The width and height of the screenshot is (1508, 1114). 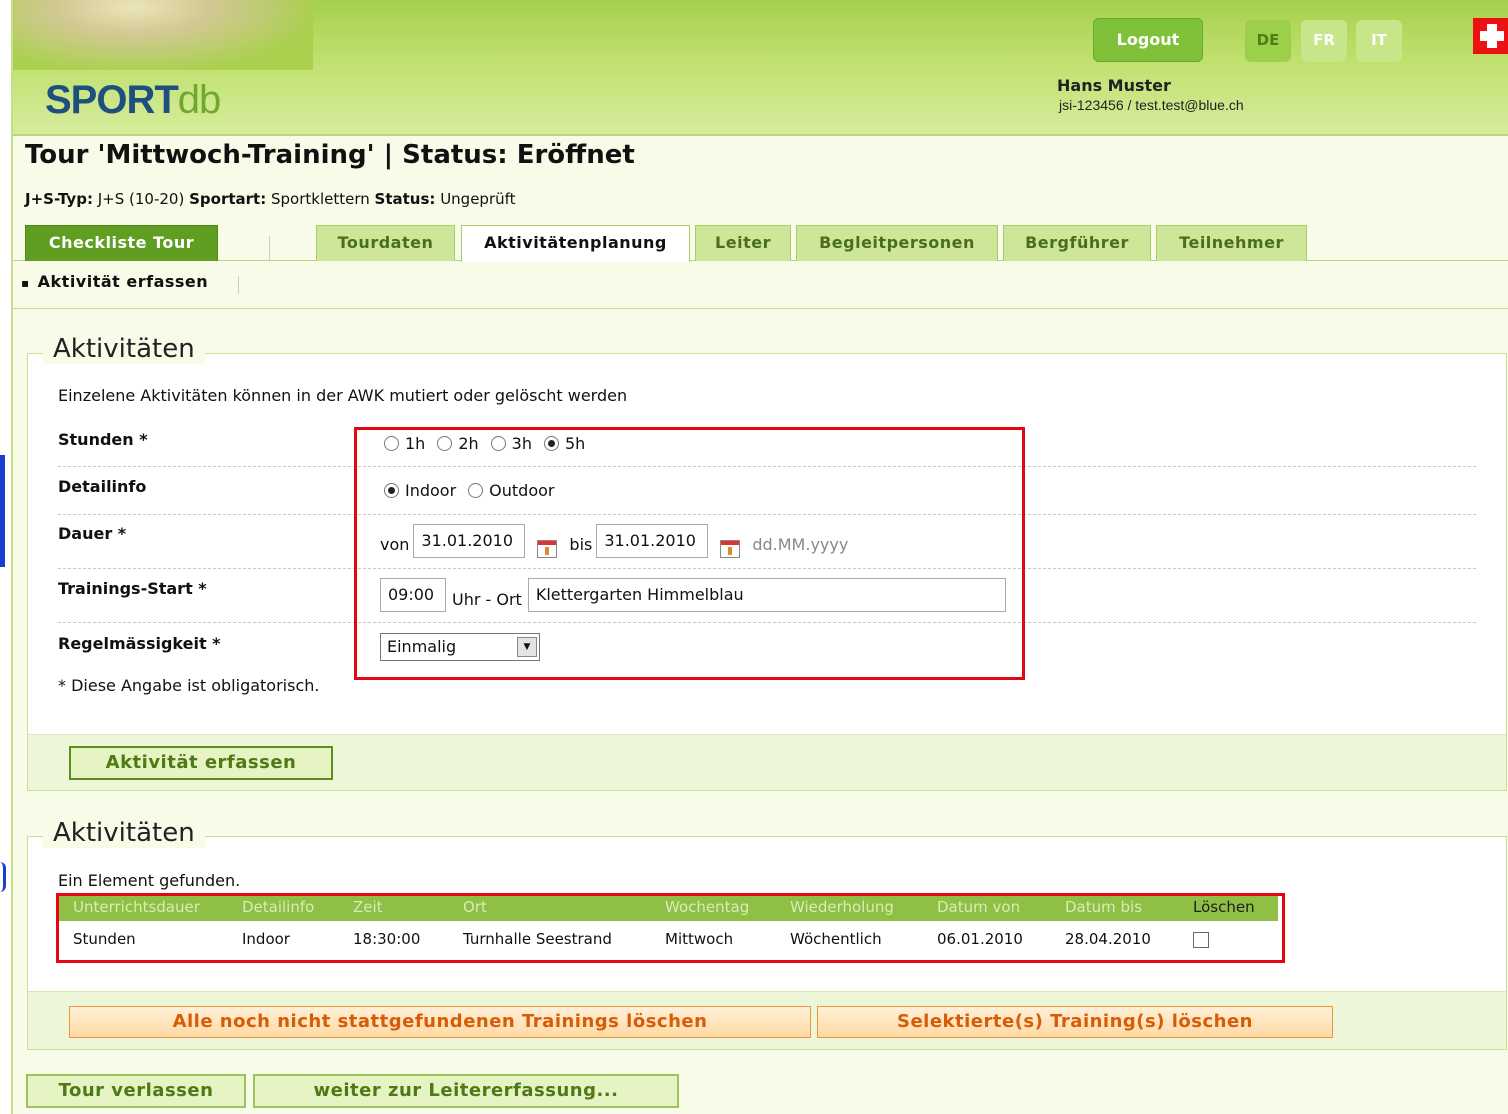 What do you see at coordinates (1151, 105) in the screenshot?
I see `user-info: jsi-123456 / test.test@blue.ch` at bounding box center [1151, 105].